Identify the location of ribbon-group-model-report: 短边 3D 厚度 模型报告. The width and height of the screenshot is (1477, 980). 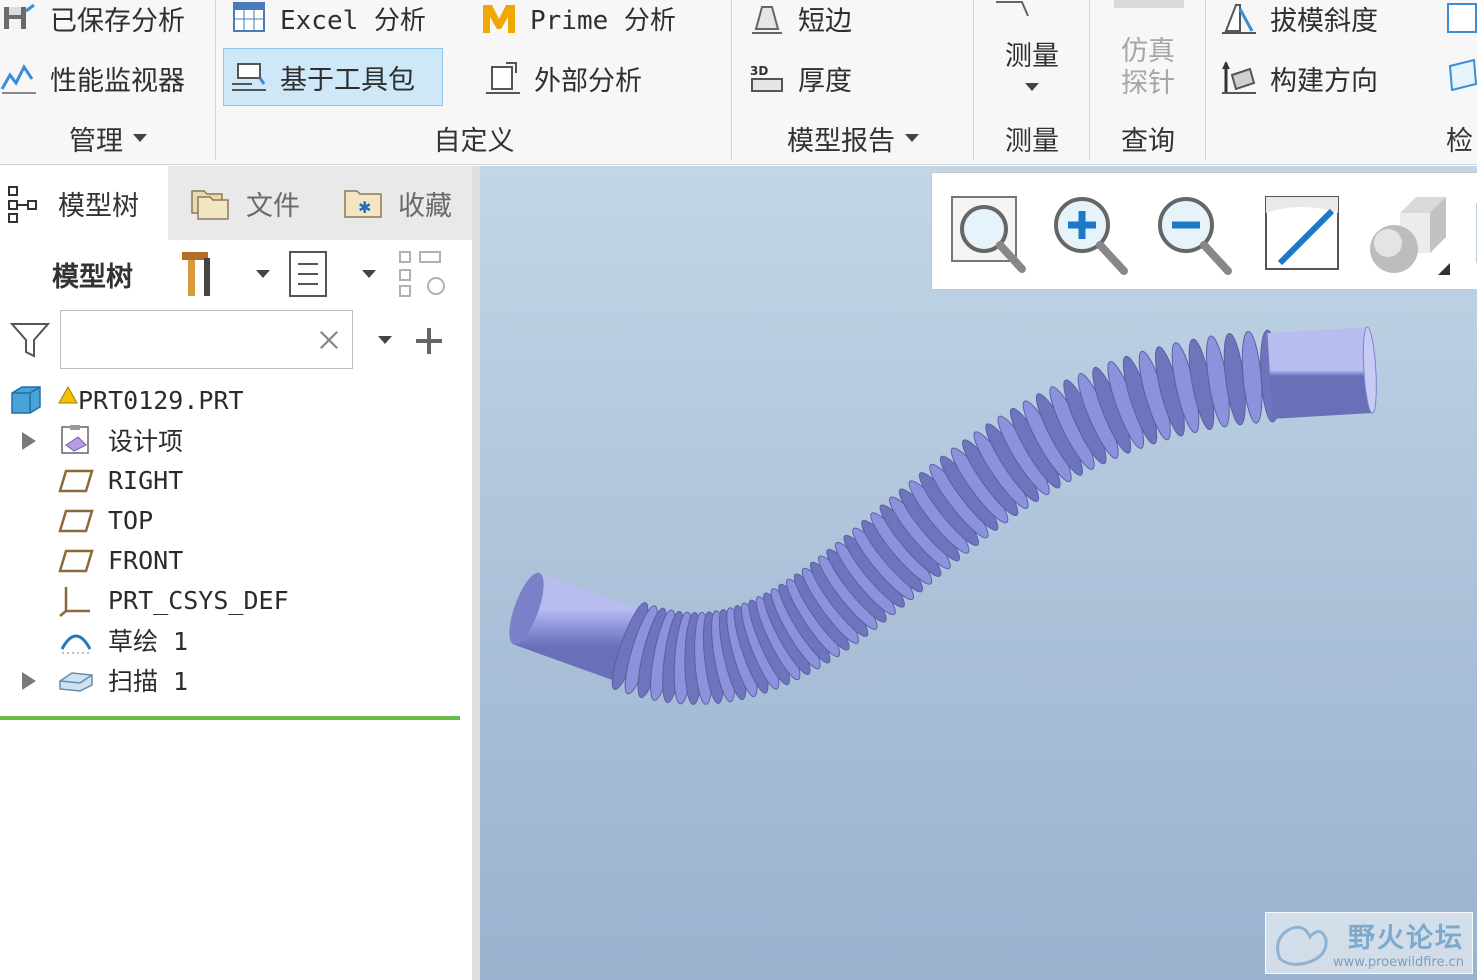
(853, 82).